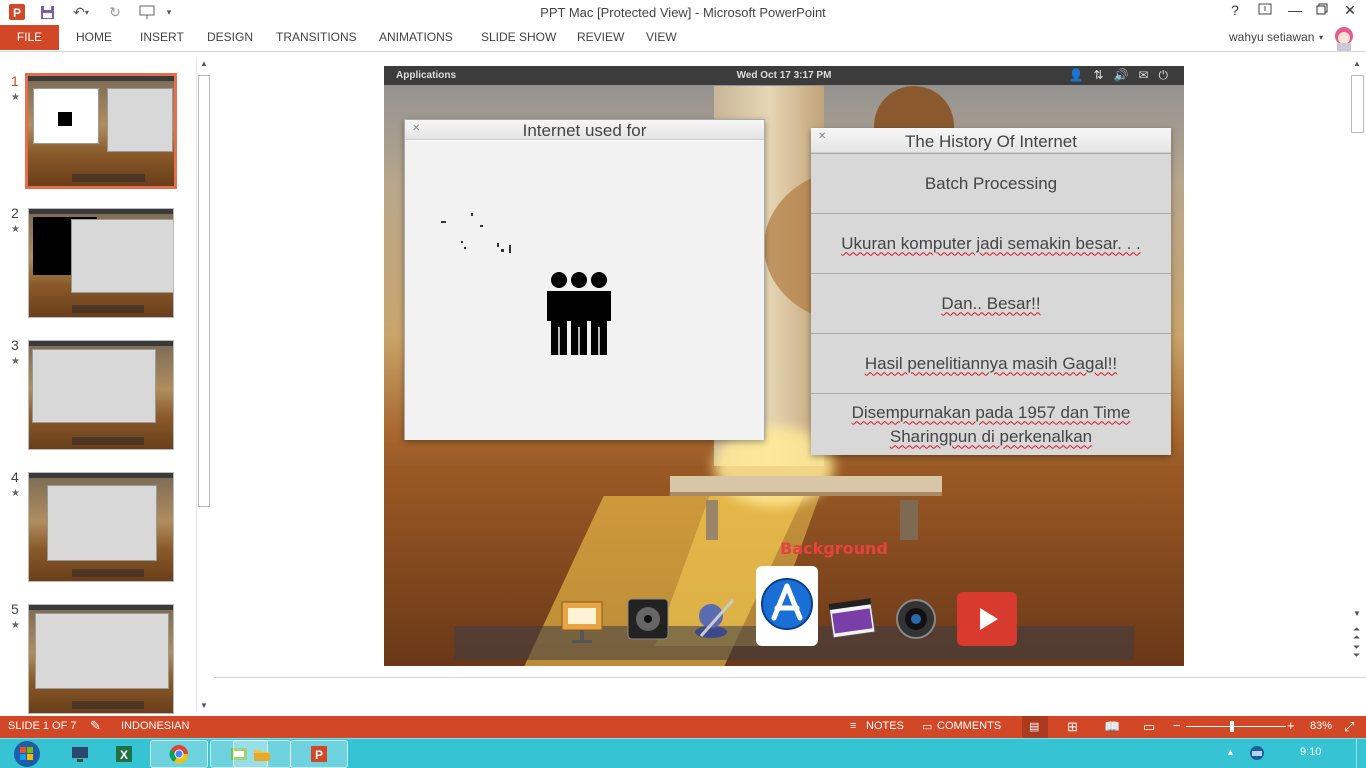 This screenshot has height=768, width=1366. What do you see at coordinates (1265, 12) in the screenshot?
I see `ribbon-display-options-icon` at bounding box center [1265, 12].